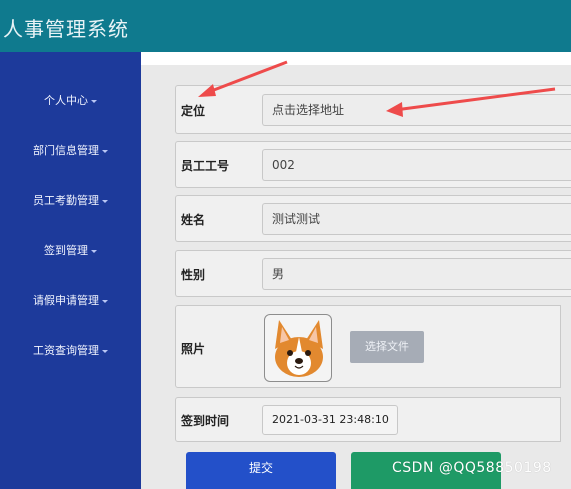 The image size is (571, 489). What do you see at coordinates (205, 166) in the screenshot?
I see `employee-id-label: 员工工号` at bounding box center [205, 166].